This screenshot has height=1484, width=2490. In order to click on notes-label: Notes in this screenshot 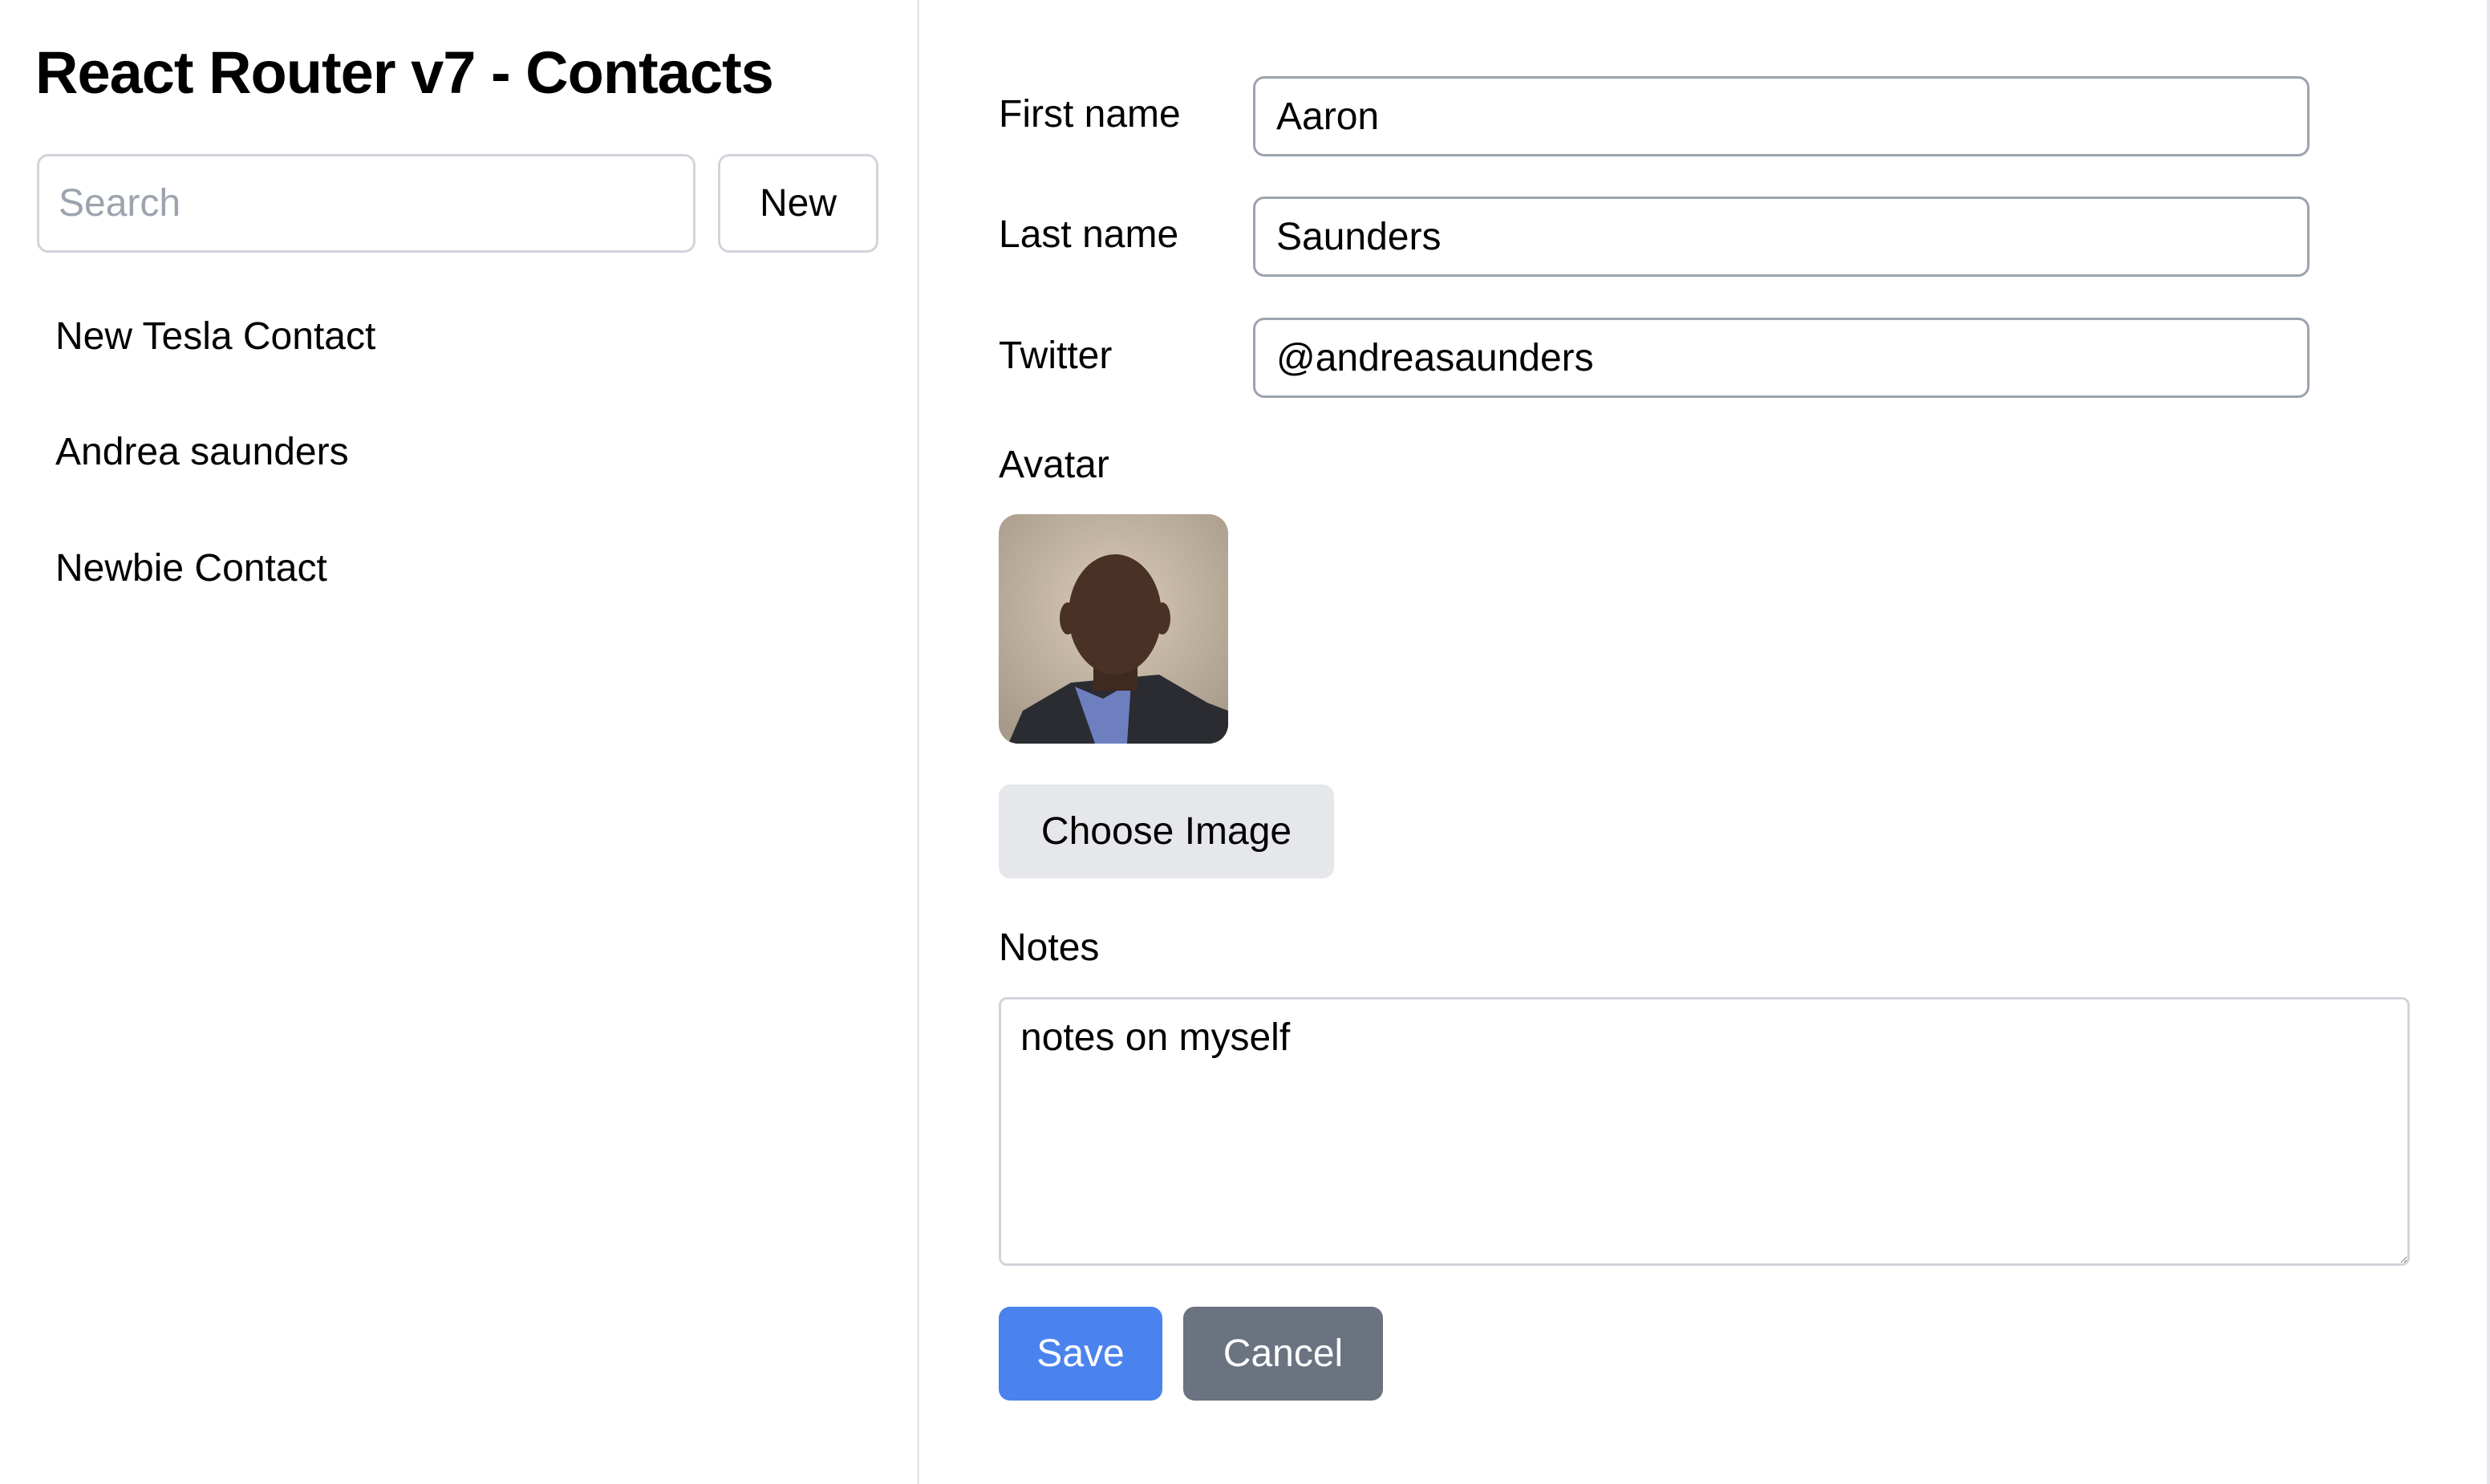, I will do `click(1049, 948)`.